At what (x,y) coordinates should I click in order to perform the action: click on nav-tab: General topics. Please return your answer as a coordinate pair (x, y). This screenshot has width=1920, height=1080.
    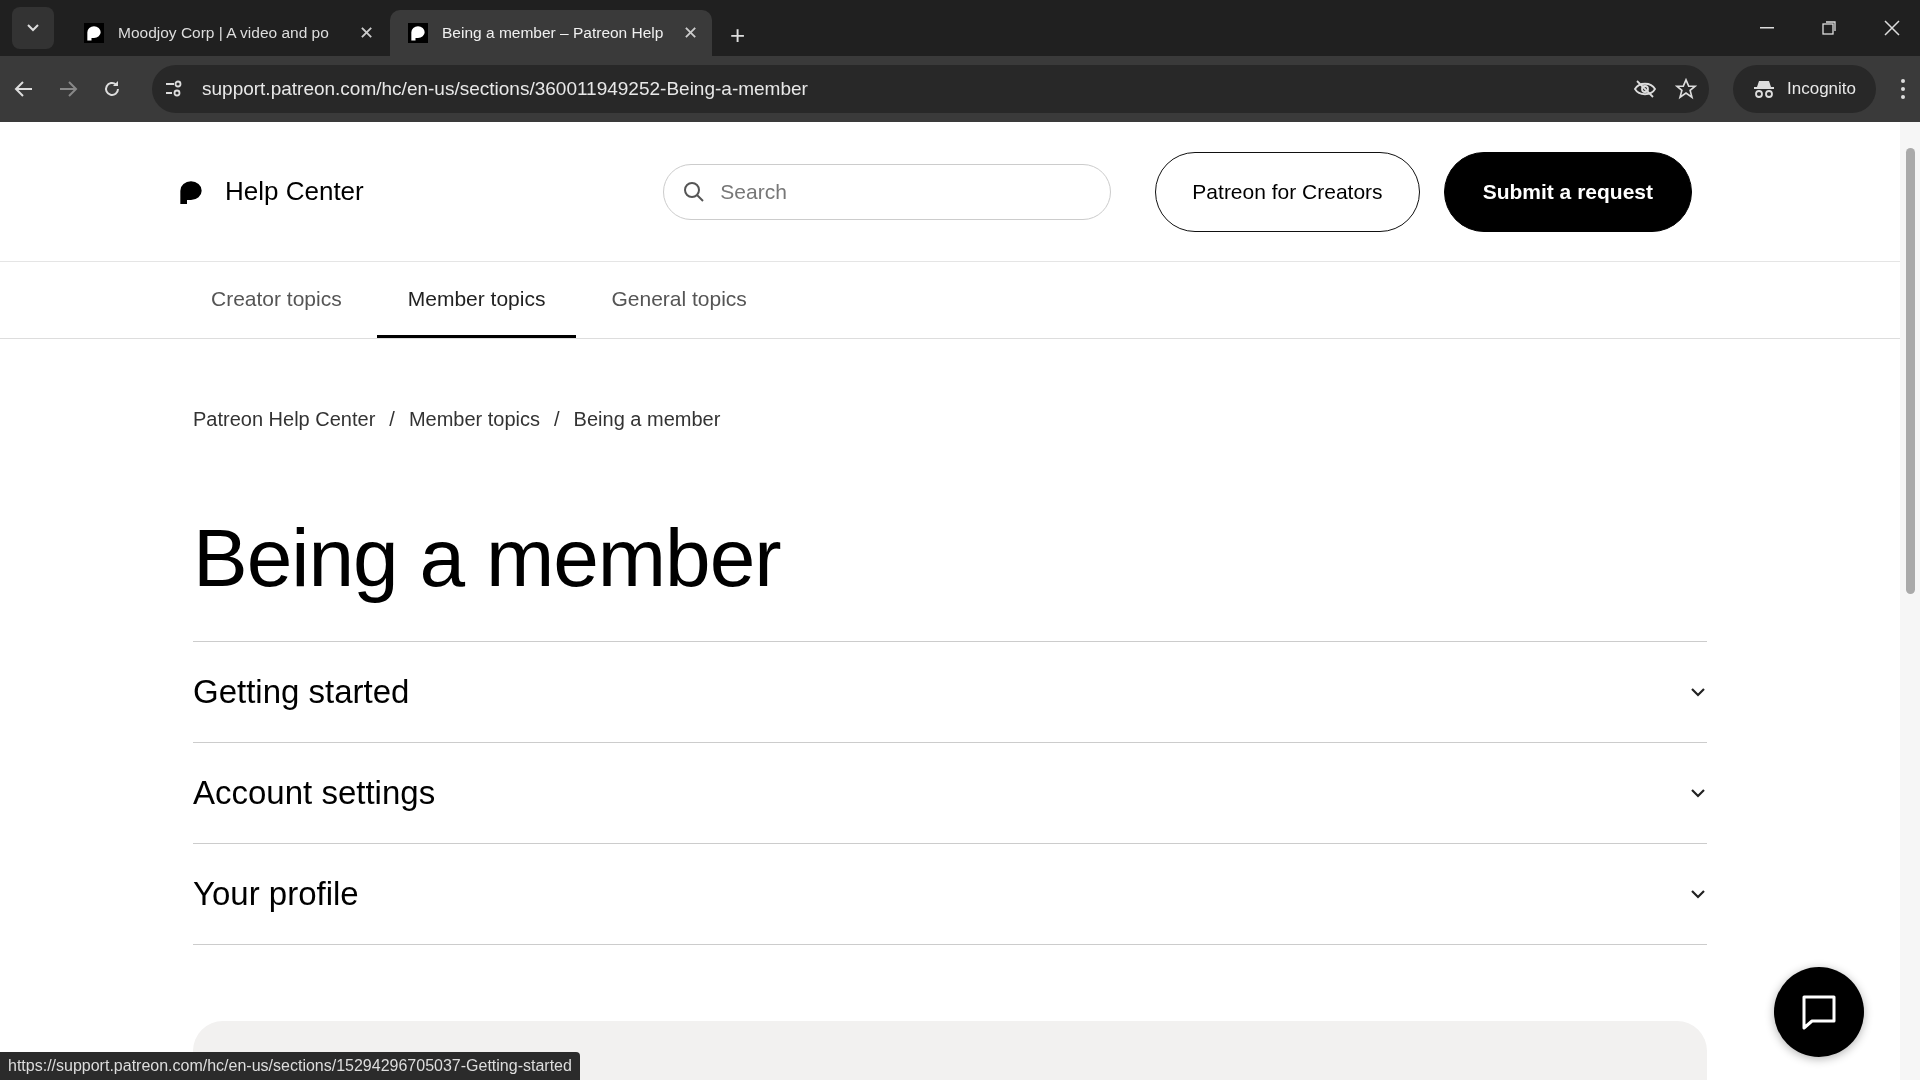
    Looking at the image, I should click on (679, 300).